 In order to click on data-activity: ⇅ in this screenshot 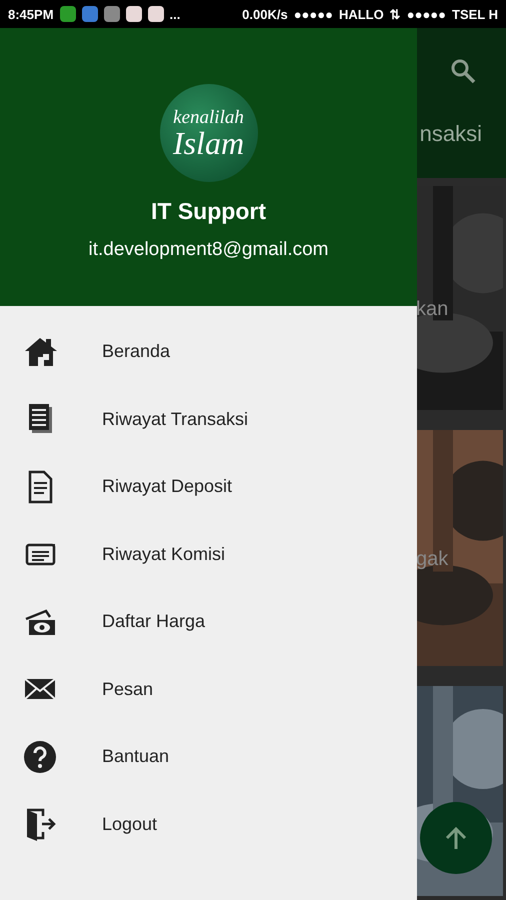, I will do `click(395, 14)`.